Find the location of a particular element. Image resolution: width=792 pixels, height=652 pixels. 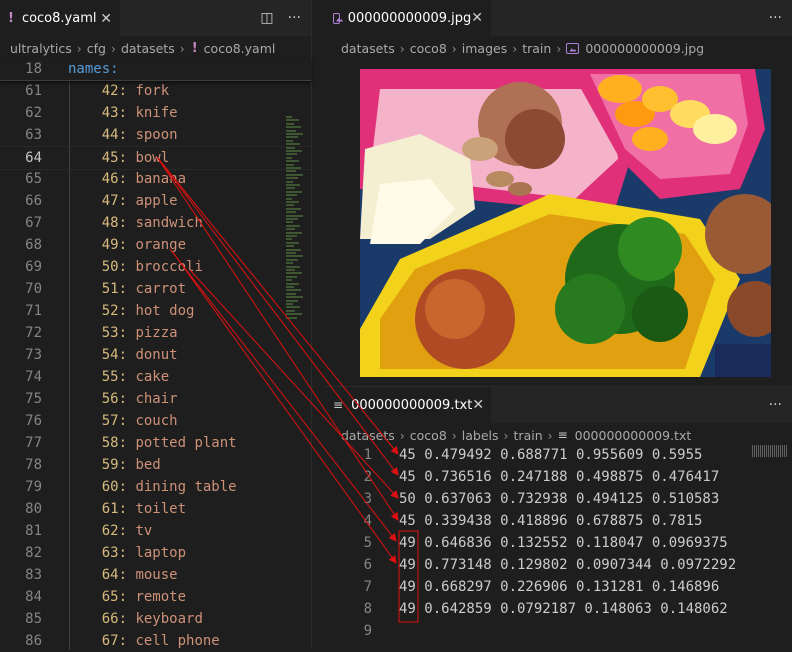

code-line: 72 53: pizza is located at coordinates (155, 333).